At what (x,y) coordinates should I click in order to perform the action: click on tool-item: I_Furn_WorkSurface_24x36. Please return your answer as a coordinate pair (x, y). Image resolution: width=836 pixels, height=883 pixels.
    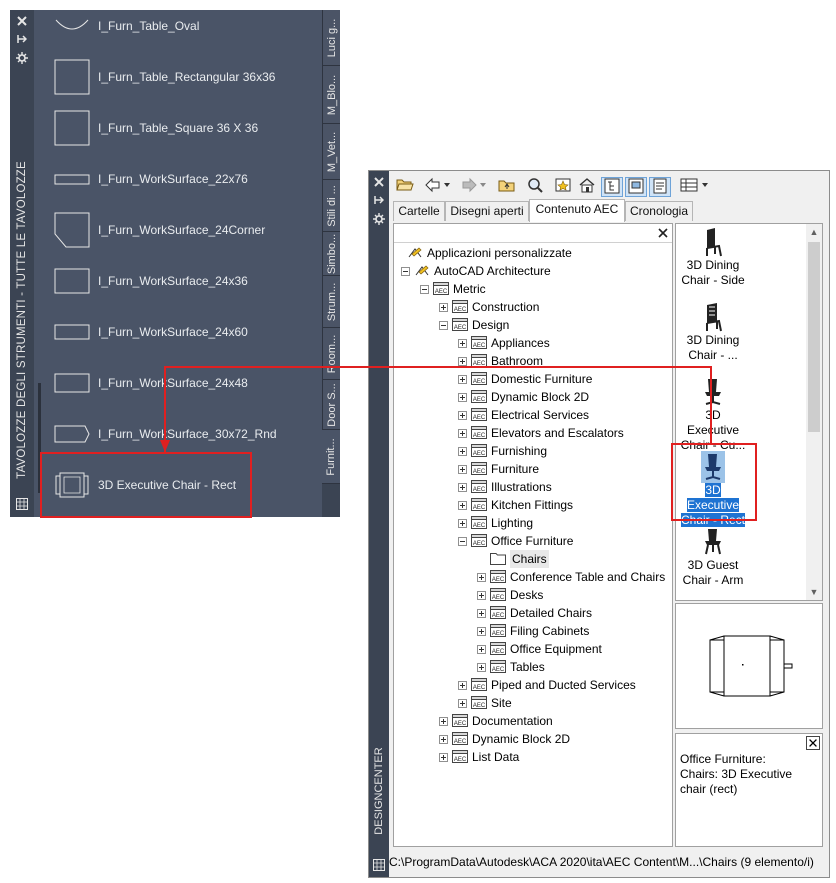
    Looking at the image, I should click on (178, 281).